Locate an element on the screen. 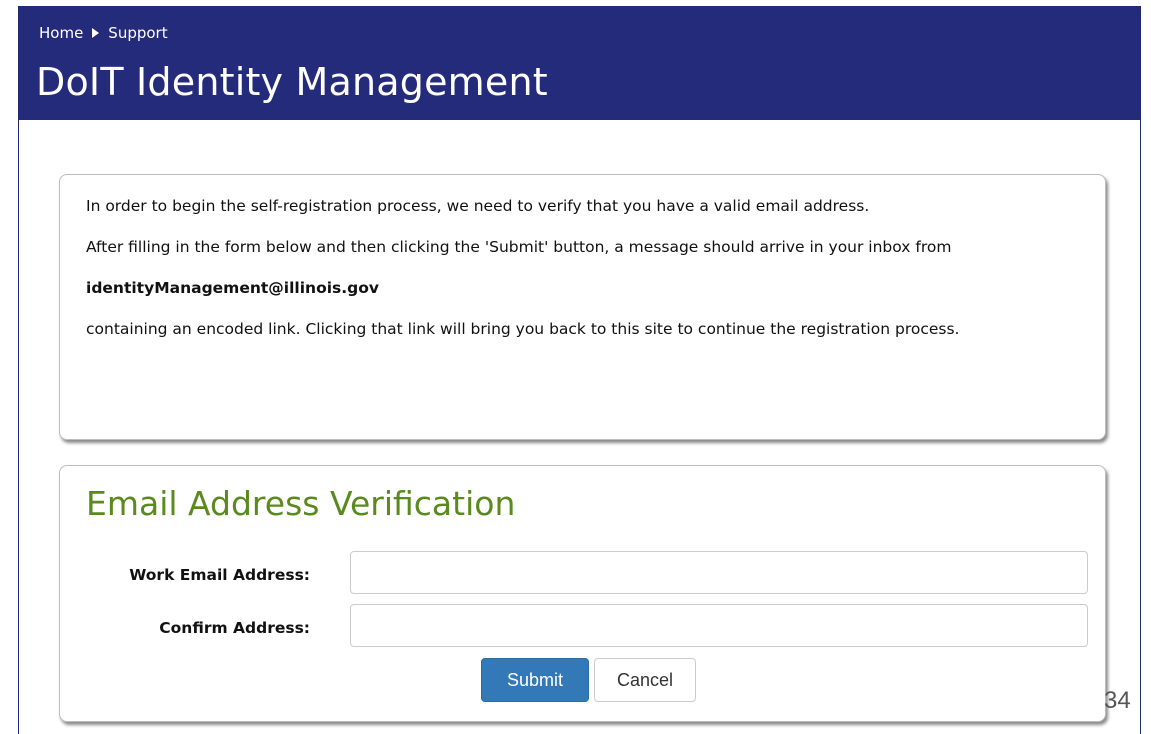  breadcrumb-support-link: Support is located at coordinates (137, 33).